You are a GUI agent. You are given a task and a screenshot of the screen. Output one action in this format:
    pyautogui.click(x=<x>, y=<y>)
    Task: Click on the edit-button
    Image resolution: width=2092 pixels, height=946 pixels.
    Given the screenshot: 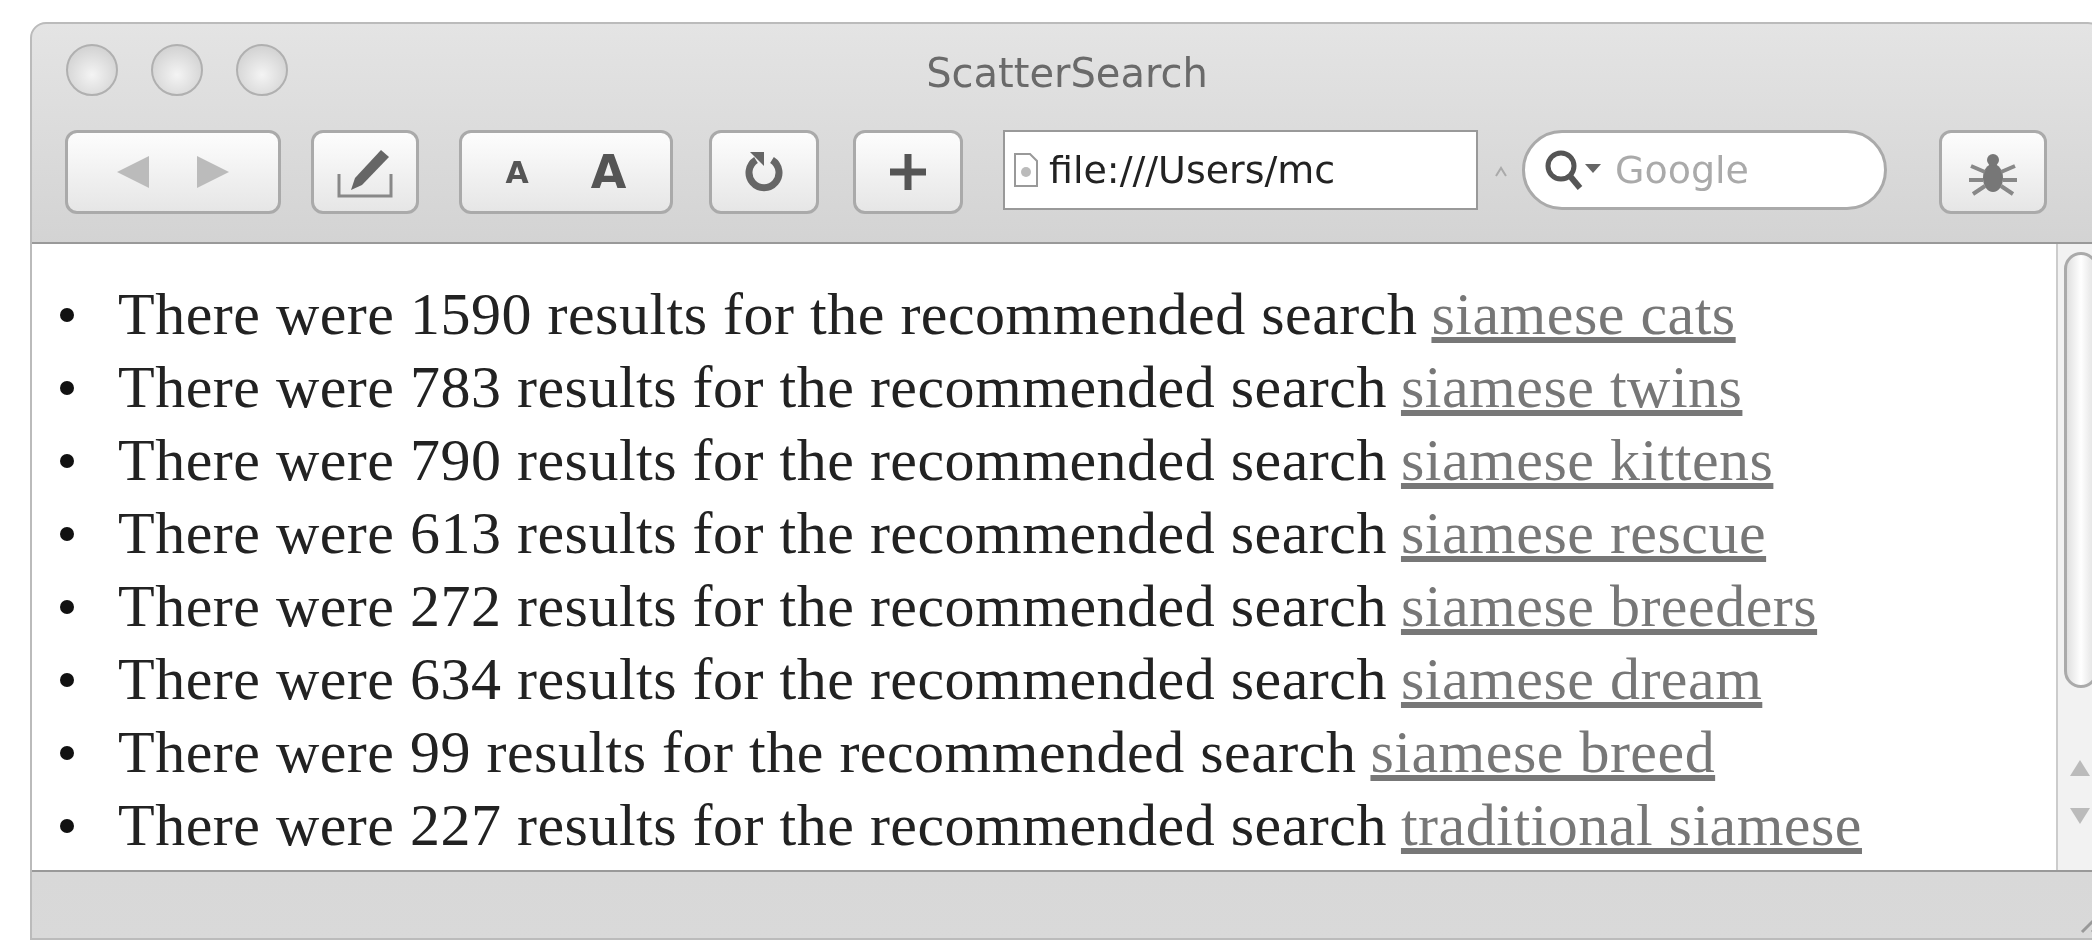 What is the action you would take?
    pyautogui.click(x=365, y=172)
    